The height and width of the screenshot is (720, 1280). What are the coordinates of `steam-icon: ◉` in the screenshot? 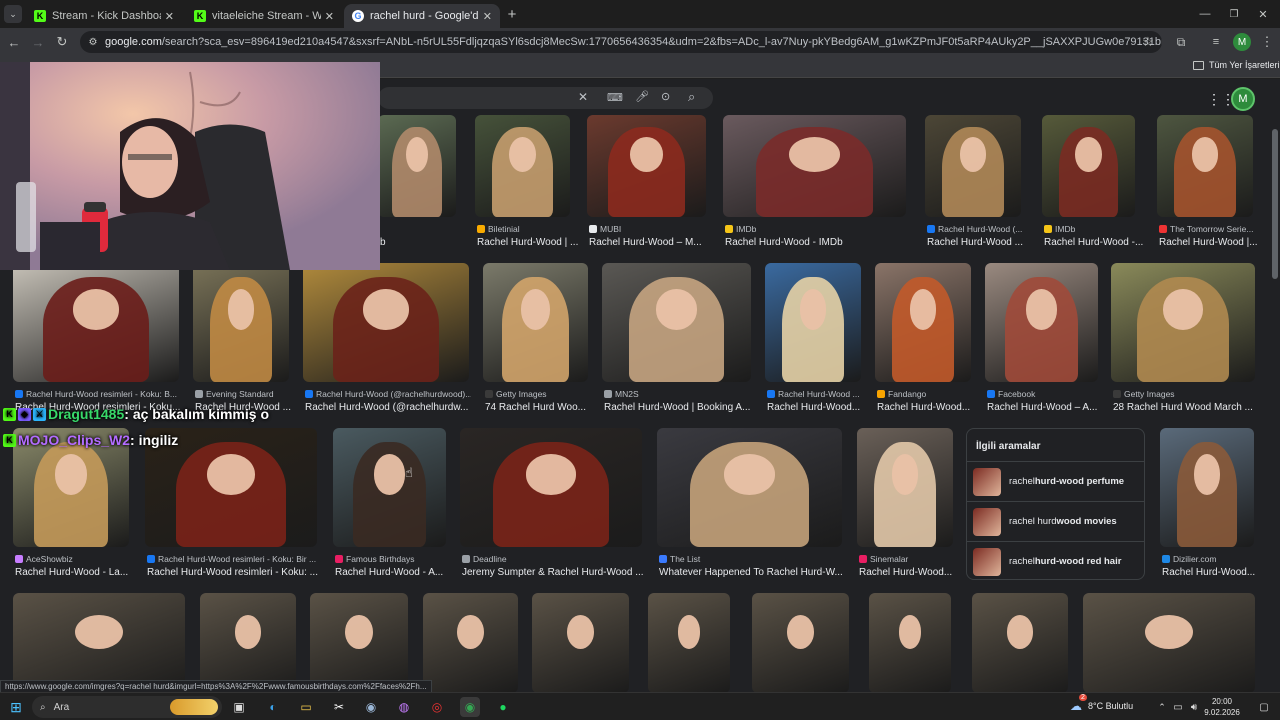 It's located at (371, 707).